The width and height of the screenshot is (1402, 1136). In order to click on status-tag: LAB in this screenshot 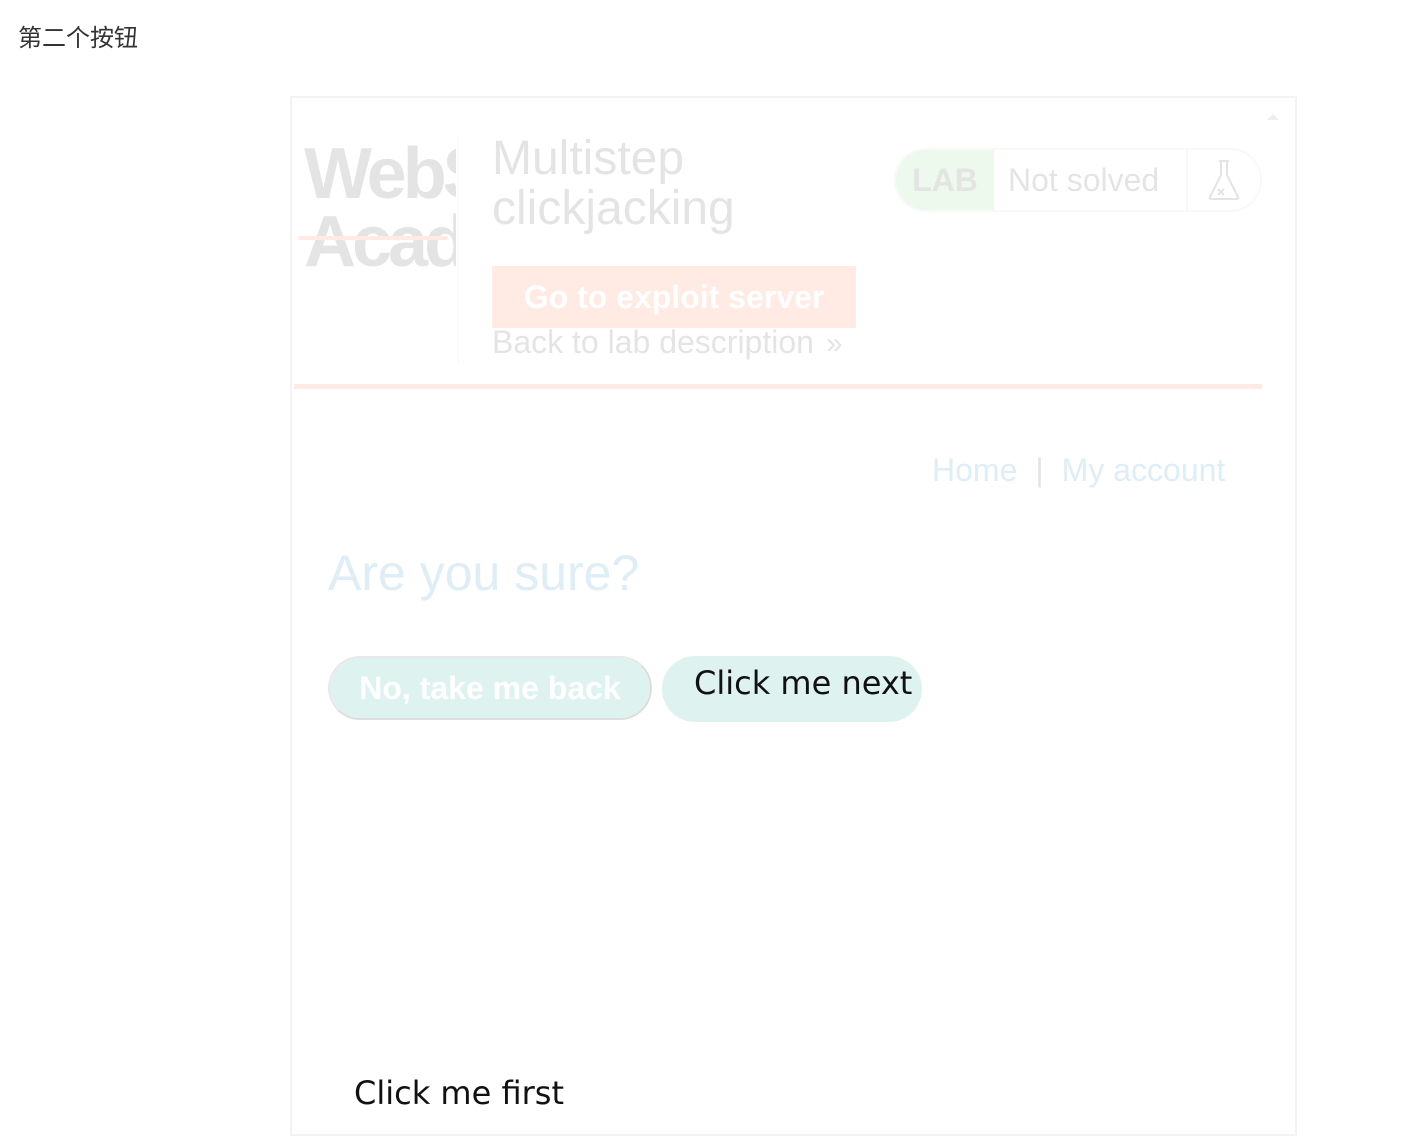, I will do `click(945, 180)`.